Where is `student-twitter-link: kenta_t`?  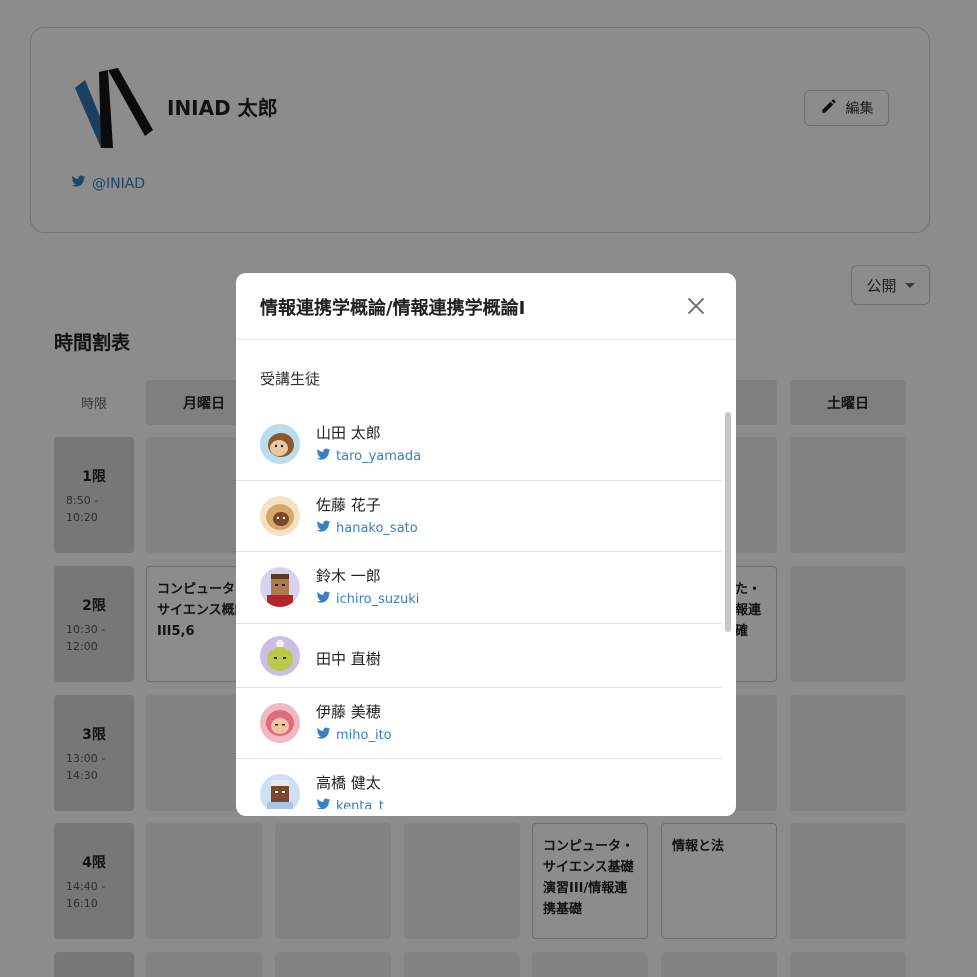
student-twitter-link: kenta_t is located at coordinates (350, 803).